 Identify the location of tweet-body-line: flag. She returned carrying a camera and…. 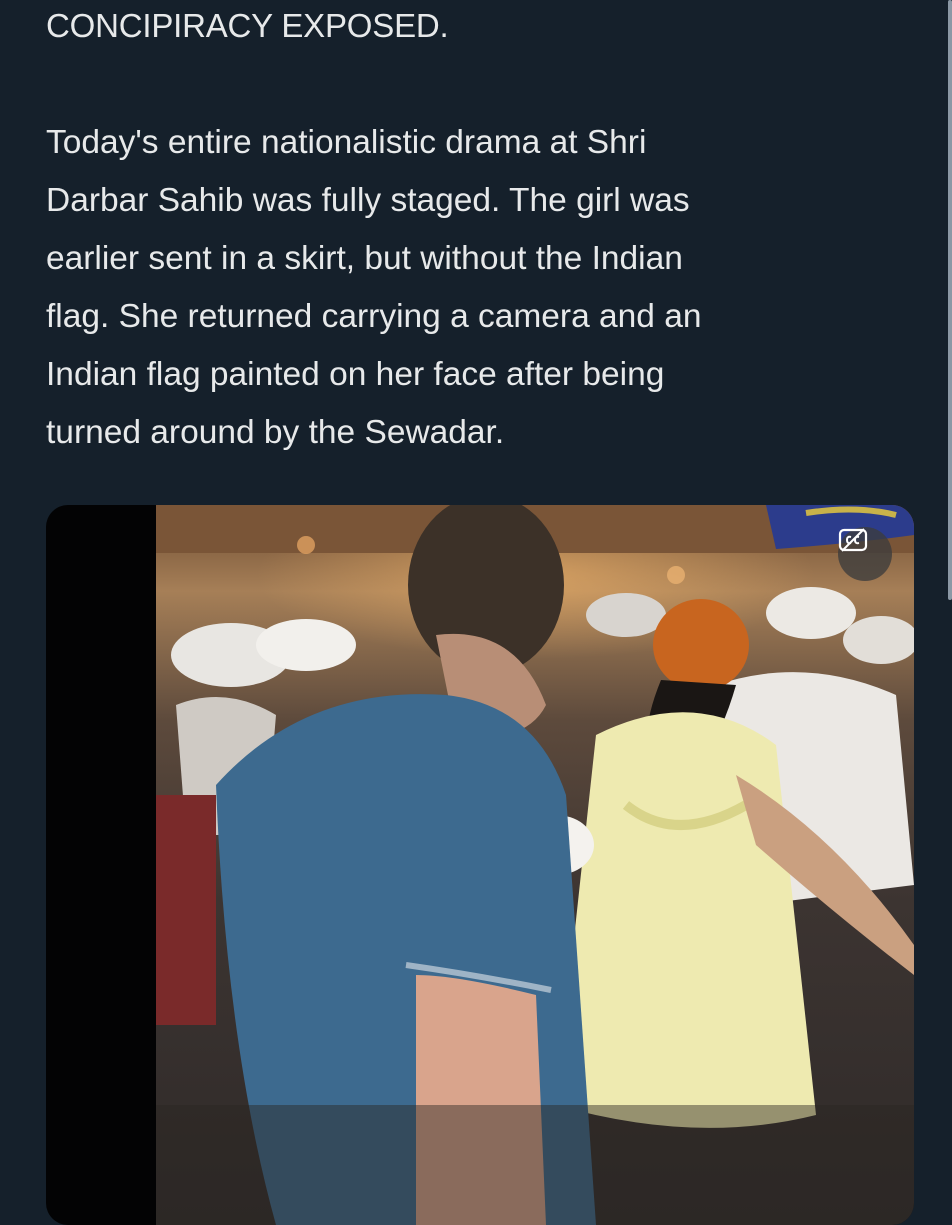
(374, 316).